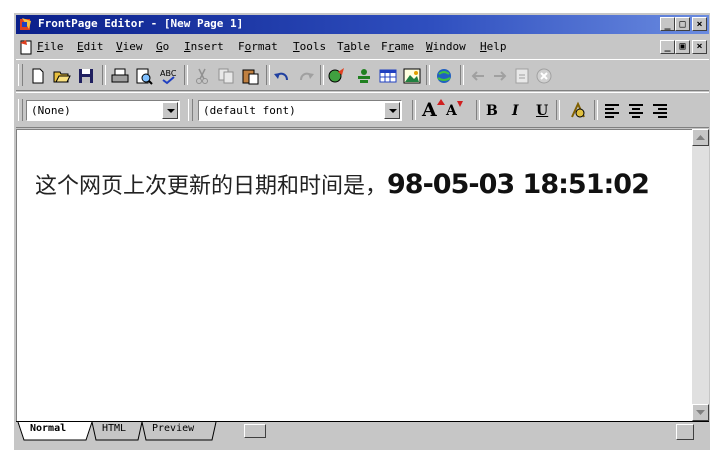 This screenshot has height=450, width=710. I want to click on menu-format: Format, so click(258, 46).